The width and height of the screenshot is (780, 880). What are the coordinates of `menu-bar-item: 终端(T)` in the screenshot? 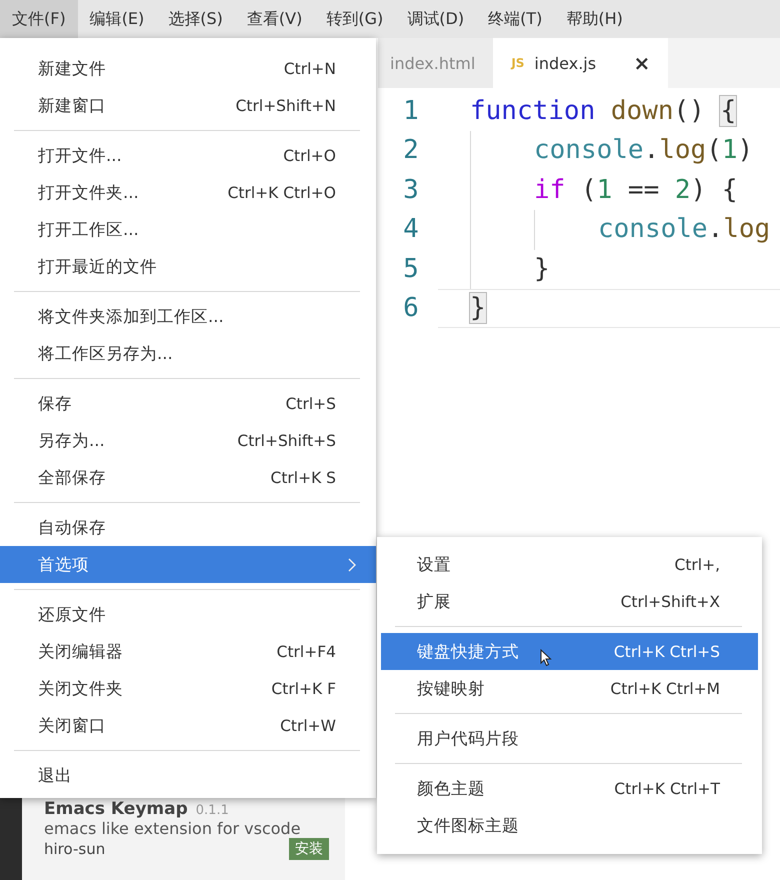 It's located at (515, 19).